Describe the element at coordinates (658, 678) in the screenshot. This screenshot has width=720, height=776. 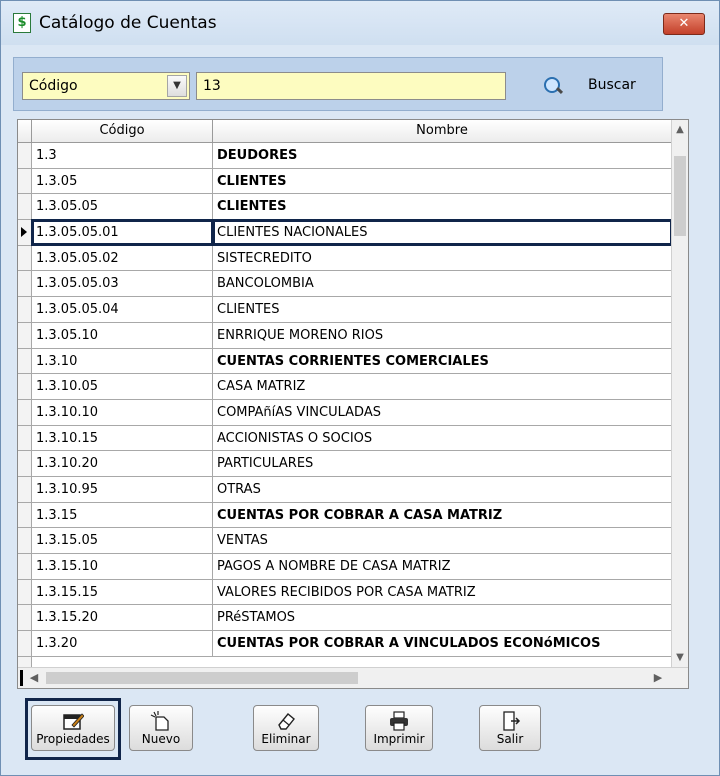
I see `scroll-right-icon: ▶` at that location.